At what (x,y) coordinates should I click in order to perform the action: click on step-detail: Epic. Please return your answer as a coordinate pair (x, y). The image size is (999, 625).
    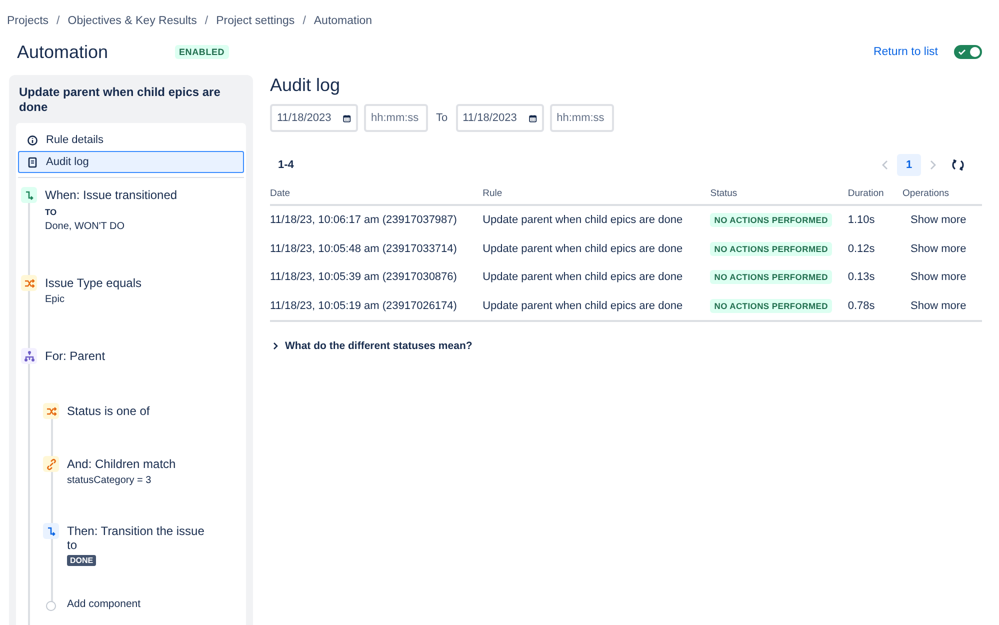
    Looking at the image, I should click on (55, 299).